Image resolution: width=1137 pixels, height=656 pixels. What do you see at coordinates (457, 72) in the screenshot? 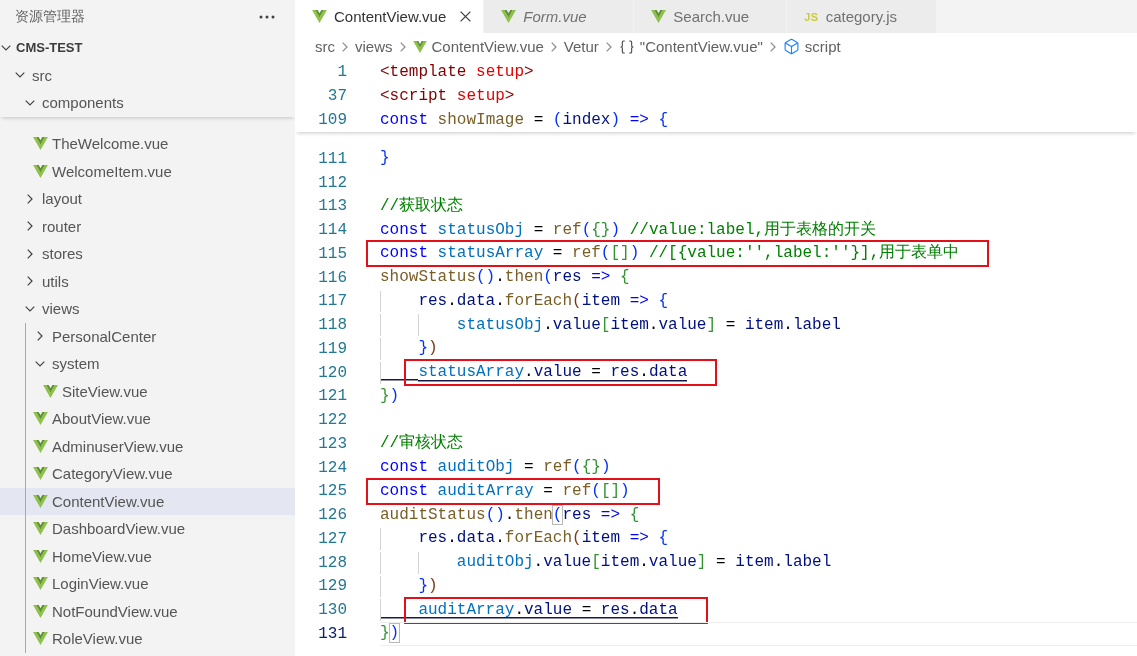
I see `code-line: <template setup>` at bounding box center [457, 72].